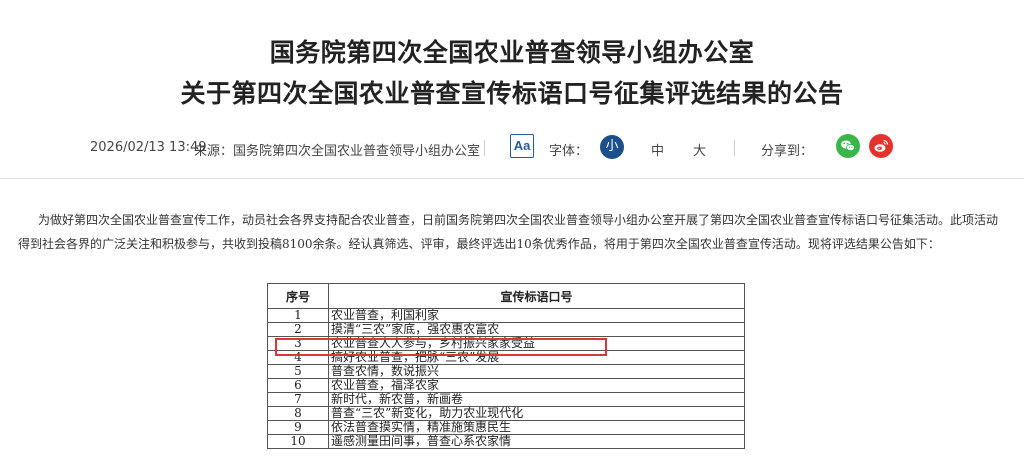 This screenshot has height=470, width=1024. I want to click on row-index: 4, so click(298, 357).